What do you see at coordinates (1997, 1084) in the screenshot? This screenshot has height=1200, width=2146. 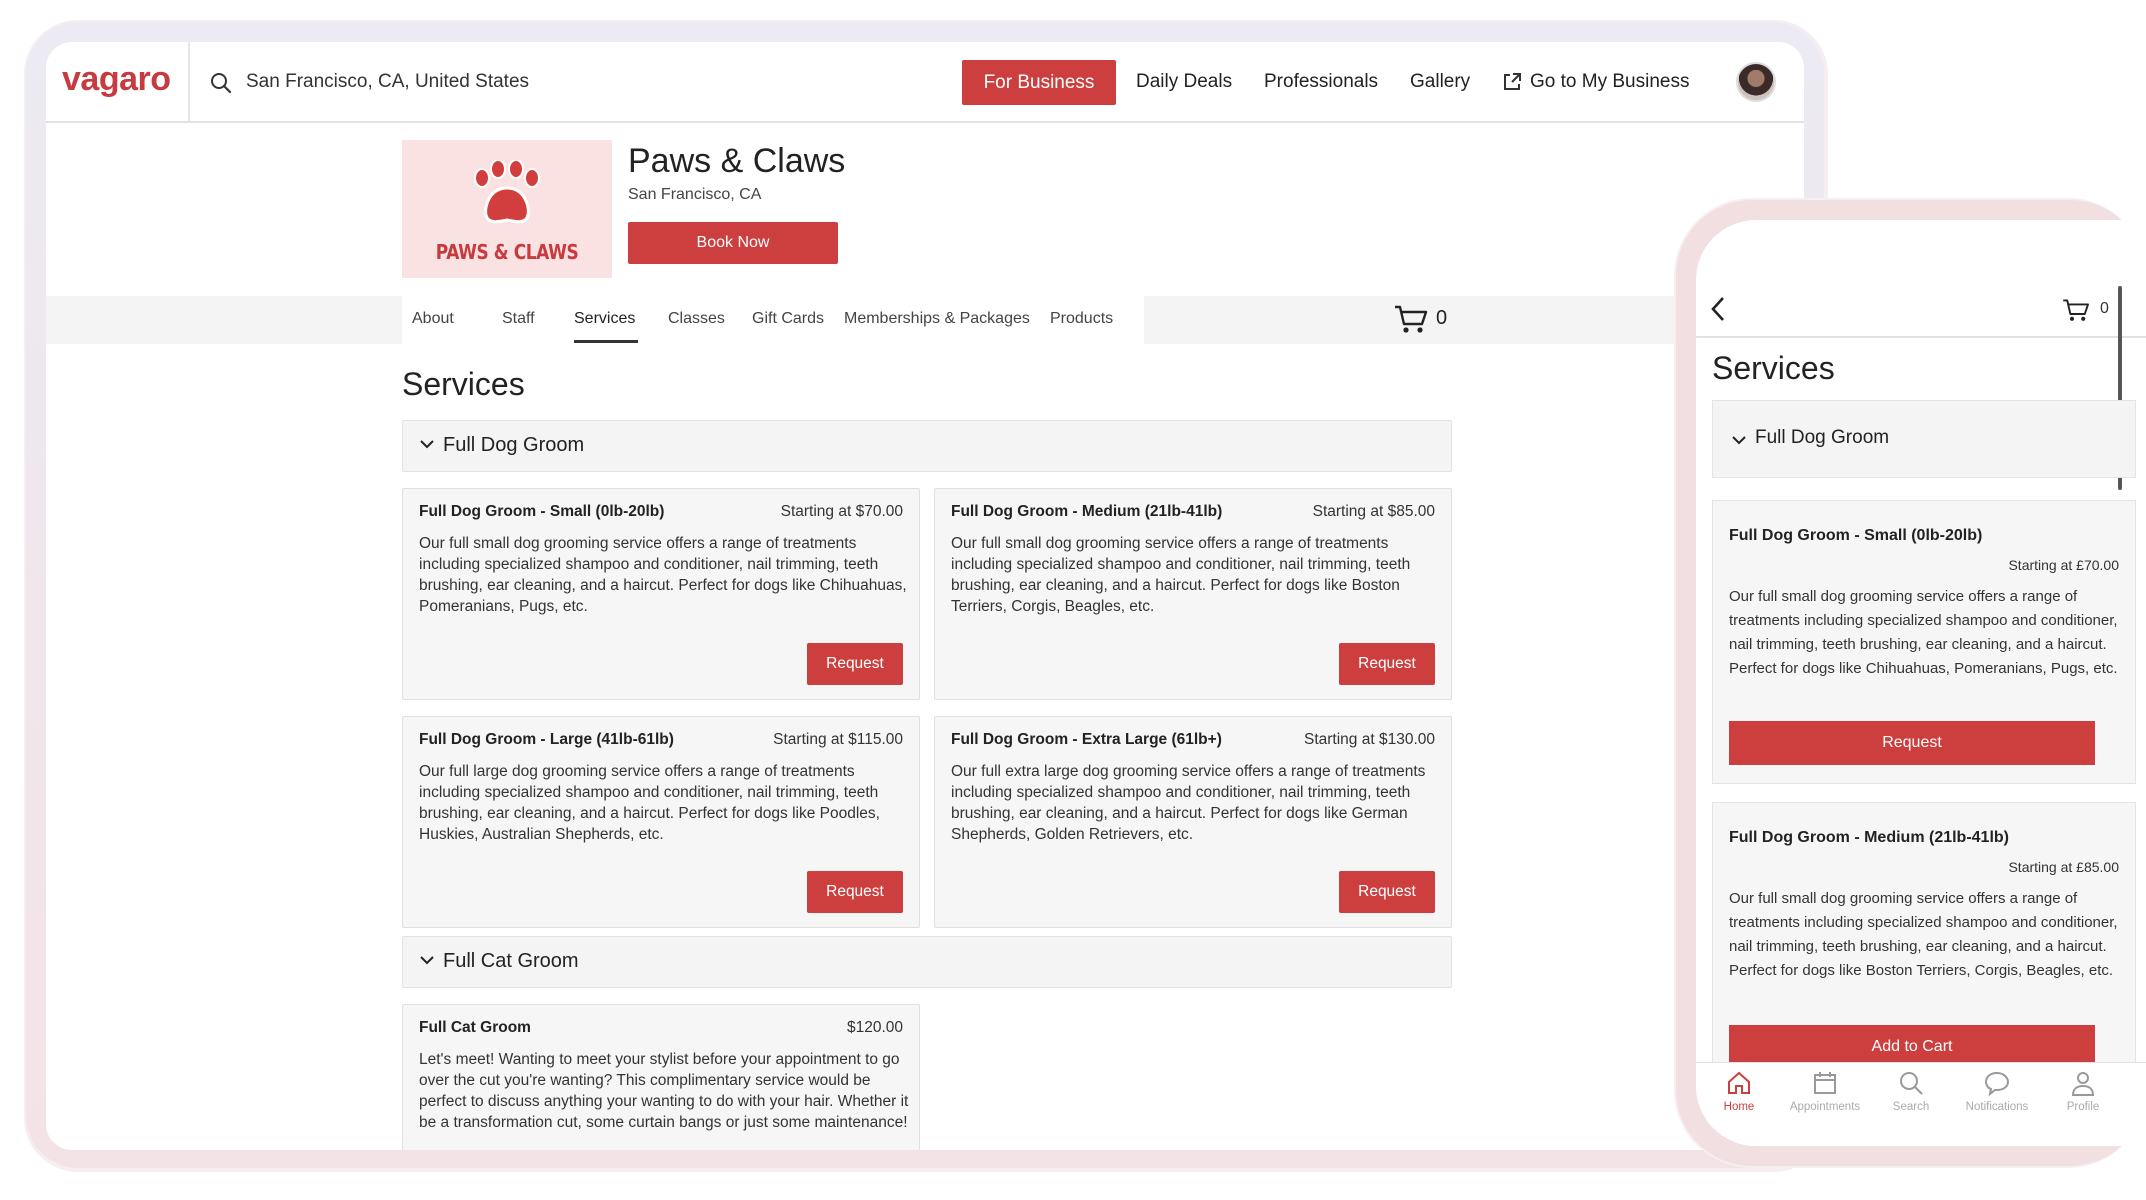 I see `chat-bubble-icon` at bounding box center [1997, 1084].